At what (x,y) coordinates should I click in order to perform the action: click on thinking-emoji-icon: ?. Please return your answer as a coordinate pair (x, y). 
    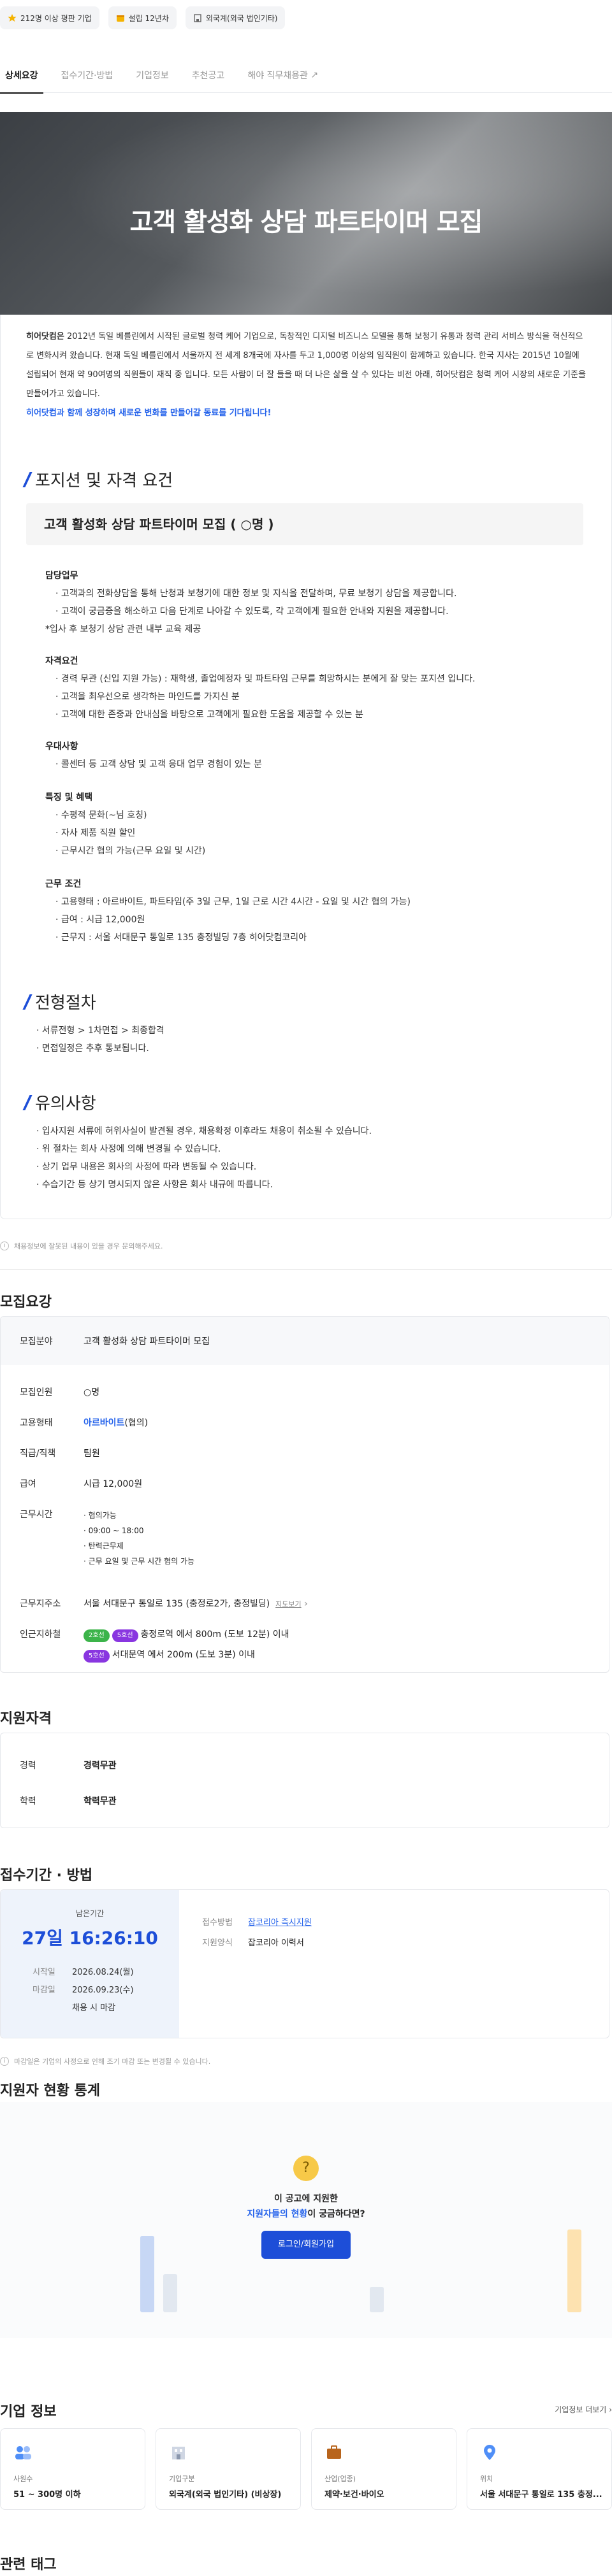
    Looking at the image, I should click on (306, 2169).